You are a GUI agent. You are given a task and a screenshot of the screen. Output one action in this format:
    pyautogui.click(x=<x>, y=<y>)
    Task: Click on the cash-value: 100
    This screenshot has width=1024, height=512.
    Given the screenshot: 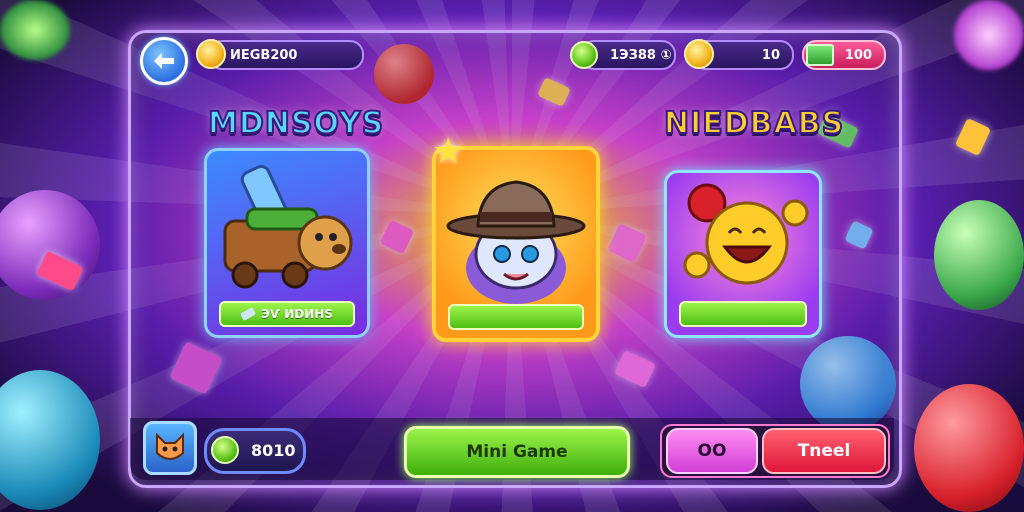 What is the action you would take?
    pyautogui.click(x=858, y=55)
    